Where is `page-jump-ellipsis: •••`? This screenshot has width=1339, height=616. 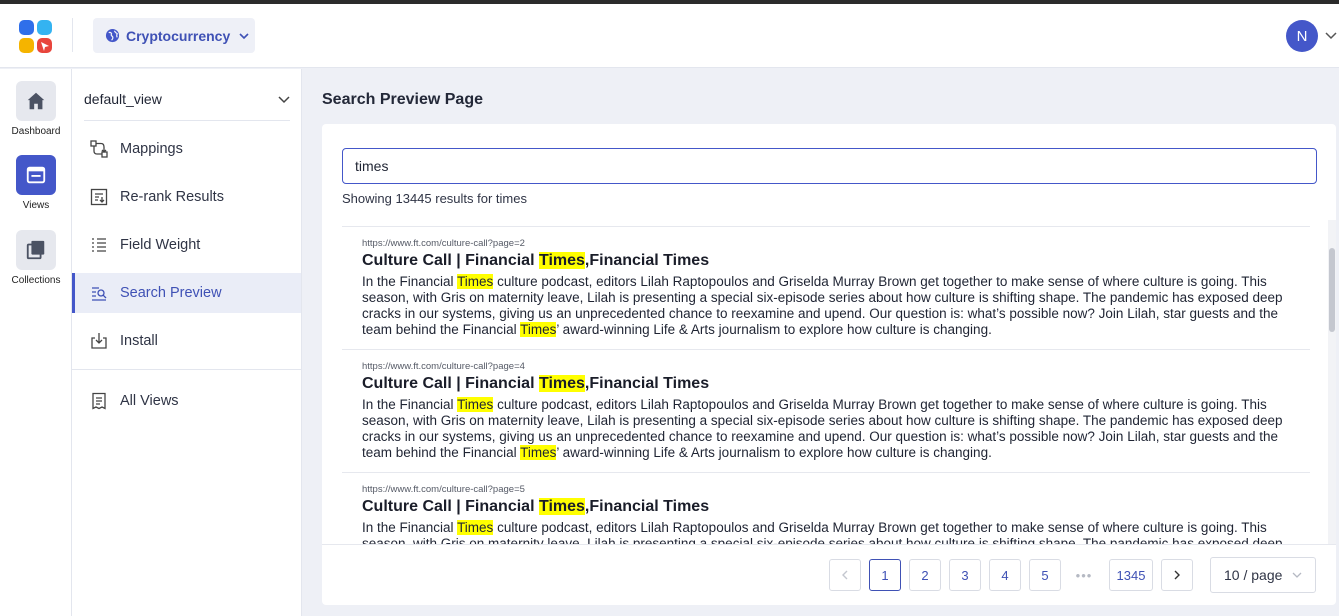
page-jump-ellipsis: ••• is located at coordinates (1084, 575).